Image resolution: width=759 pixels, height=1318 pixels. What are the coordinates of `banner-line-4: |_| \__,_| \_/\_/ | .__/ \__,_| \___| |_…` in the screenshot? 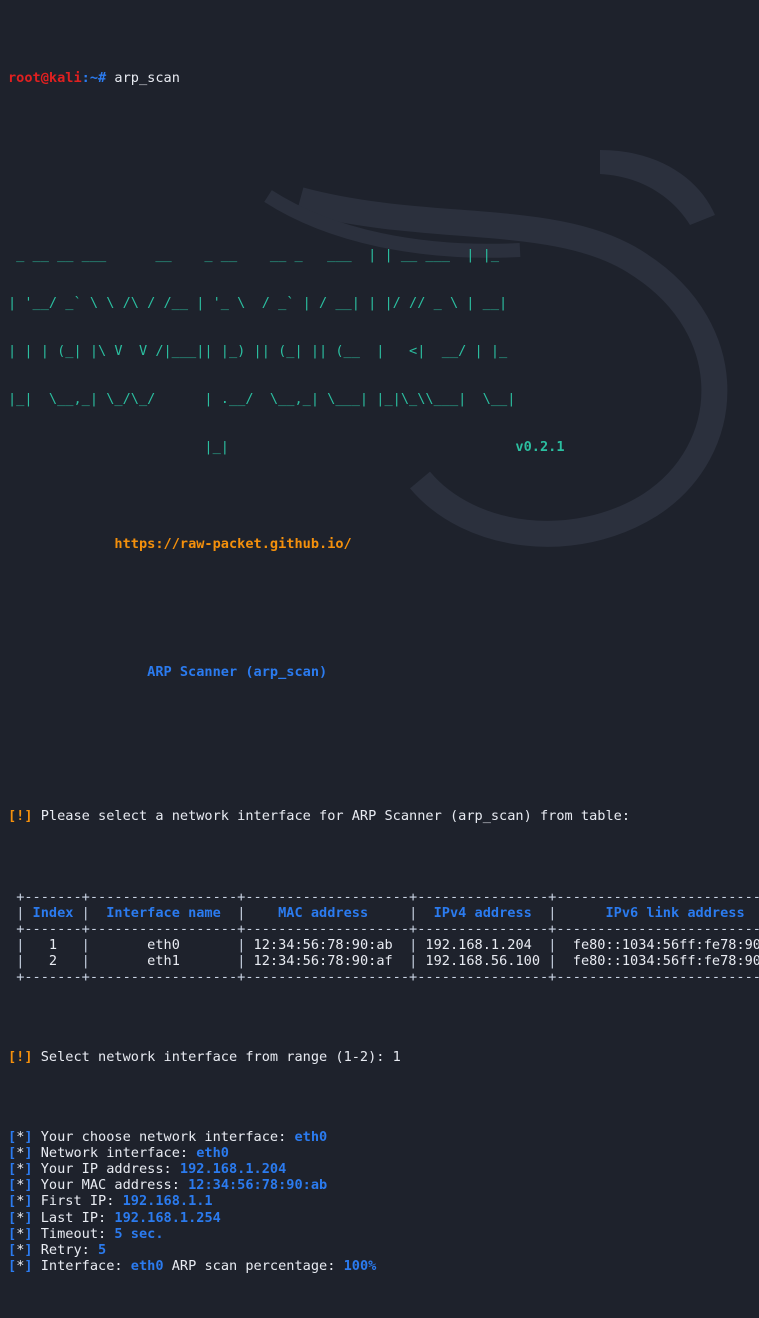 It's located at (262, 399).